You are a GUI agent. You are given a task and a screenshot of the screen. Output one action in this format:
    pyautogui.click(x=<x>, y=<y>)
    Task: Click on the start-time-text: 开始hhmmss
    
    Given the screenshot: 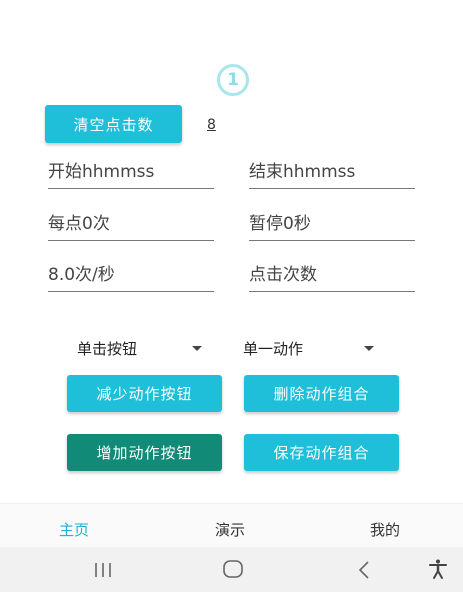 What is the action you would take?
    pyautogui.click(x=101, y=172)
    